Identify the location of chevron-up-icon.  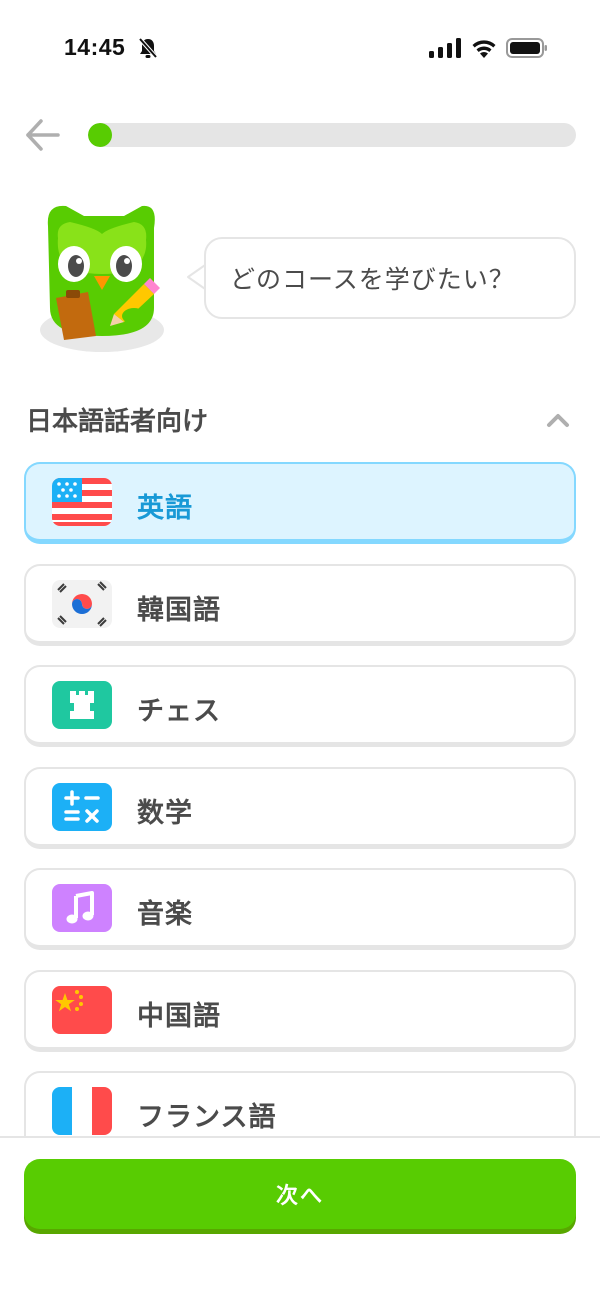
(558, 420).